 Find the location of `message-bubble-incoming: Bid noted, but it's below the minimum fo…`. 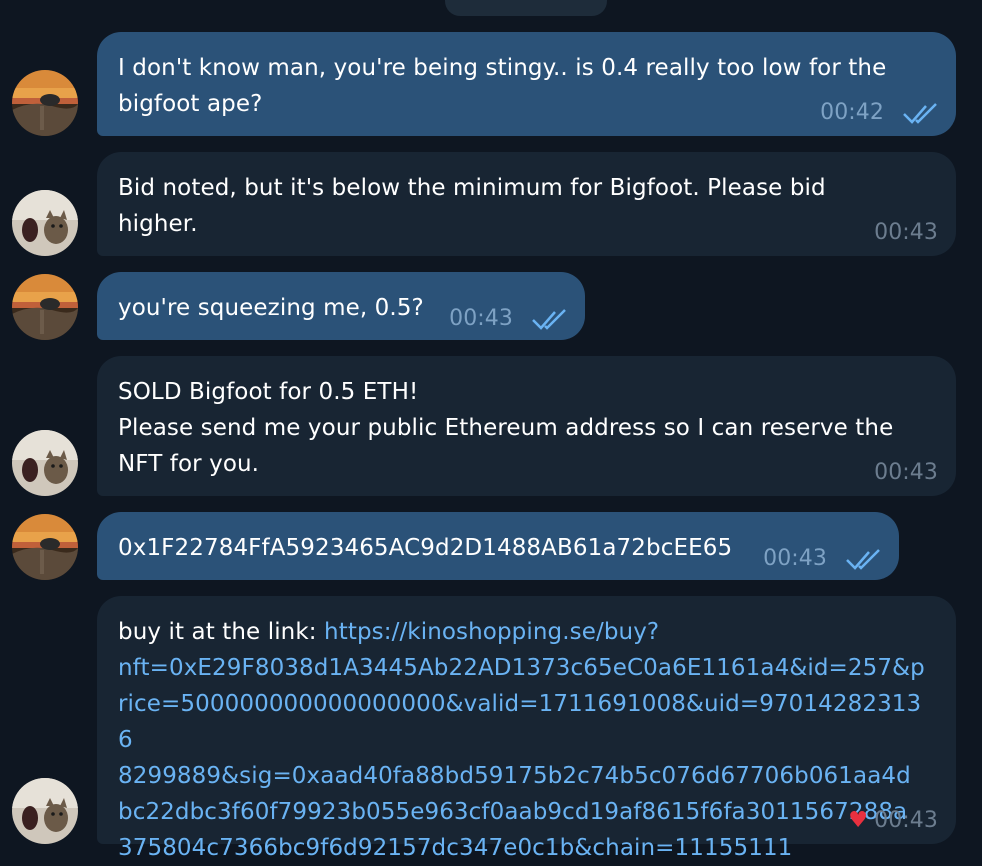

message-bubble-incoming: Bid noted, but it's below the minimum fo… is located at coordinates (526, 204).